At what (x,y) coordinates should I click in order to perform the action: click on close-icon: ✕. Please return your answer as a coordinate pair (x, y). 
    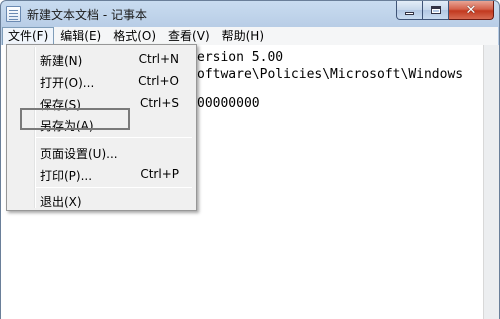
    Looking at the image, I should click on (471, 10).